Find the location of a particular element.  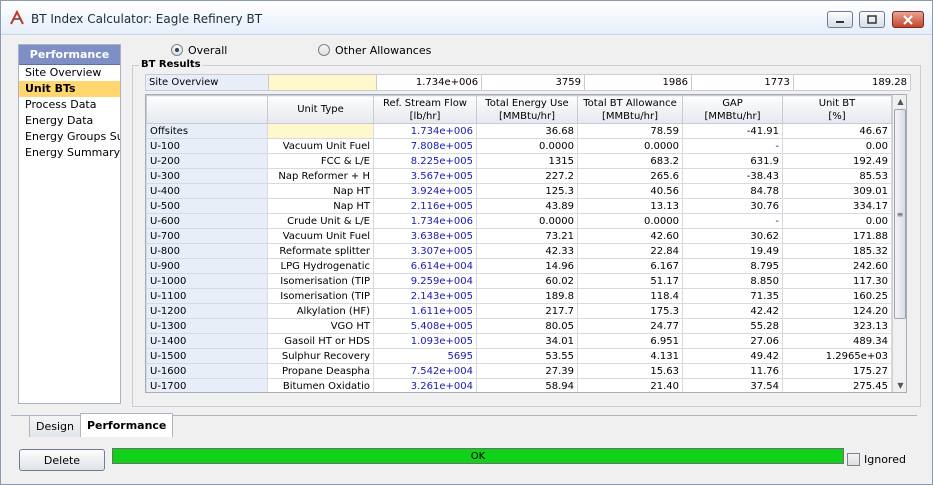

radio-overall: Overall is located at coordinates (199, 50).